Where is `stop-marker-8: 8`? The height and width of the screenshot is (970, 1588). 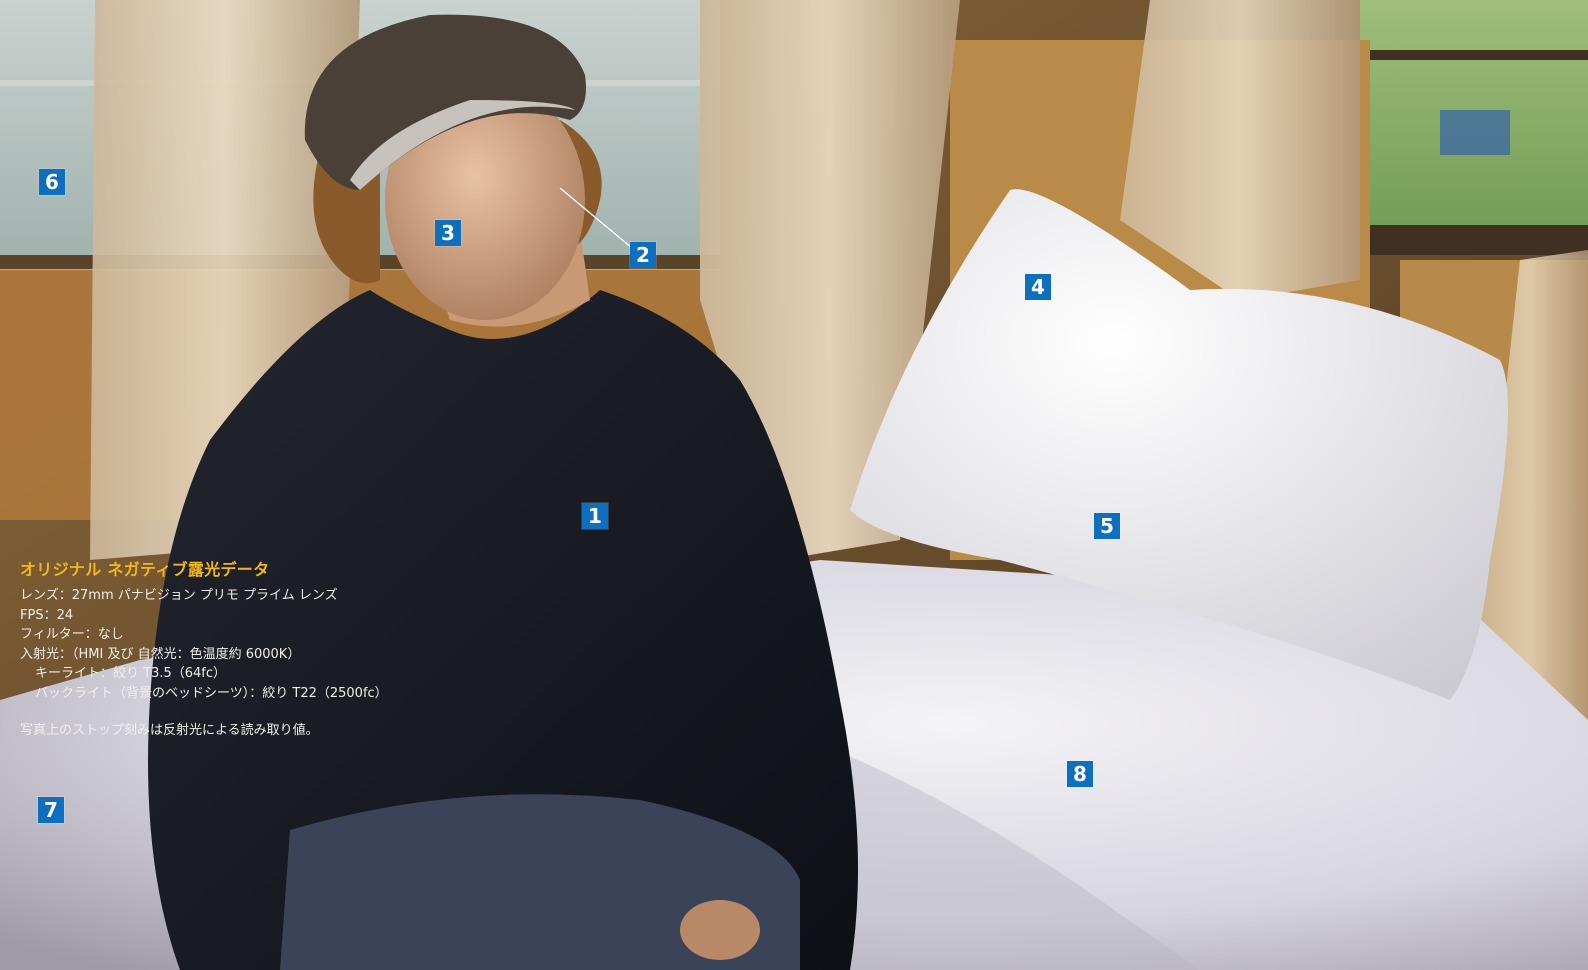
stop-marker-8: 8 is located at coordinates (1080, 774).